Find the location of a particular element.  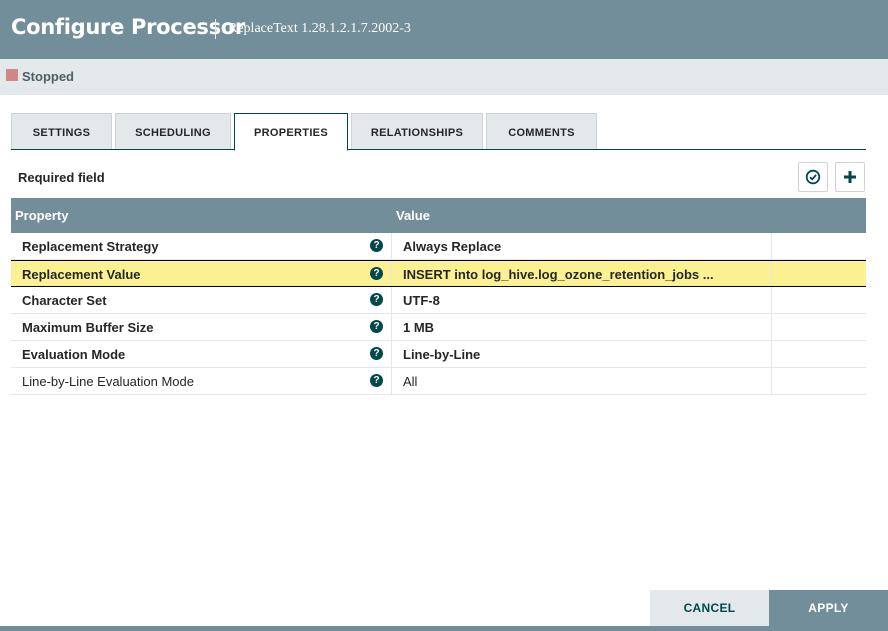

property-name: Replacement Value is located at coordinates (81, 274).